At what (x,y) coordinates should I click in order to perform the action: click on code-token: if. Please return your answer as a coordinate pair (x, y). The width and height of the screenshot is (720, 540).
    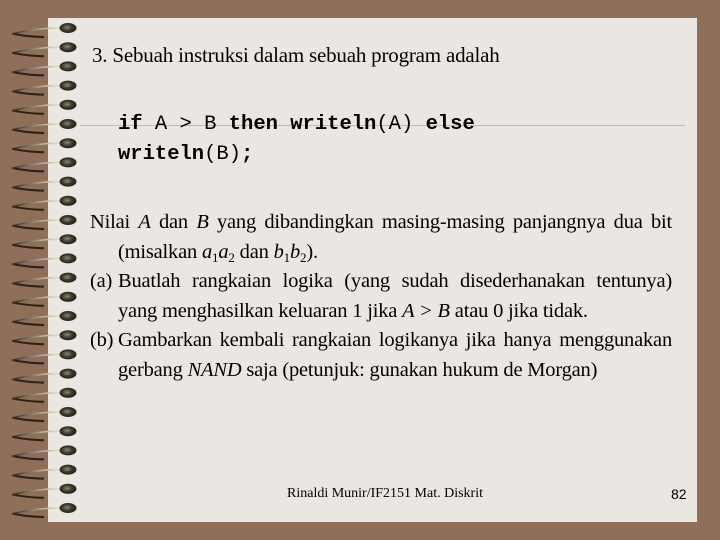
    Looking at the image, I should click on (130, 124).